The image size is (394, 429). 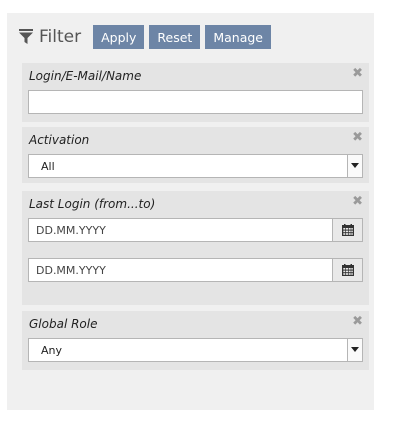 I want to click on global-role-selected-value: Any, so click(x=52, y=350).